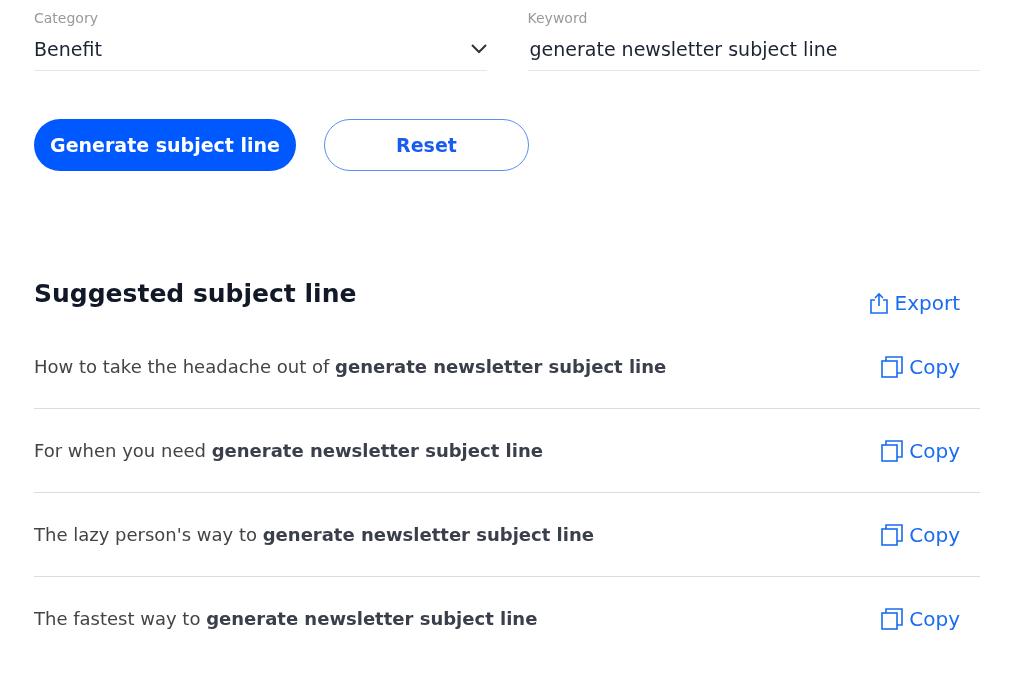 The height and width of the screenshot is (675, 1024). I want to click on chevron-down-icon, so click(478, 49).